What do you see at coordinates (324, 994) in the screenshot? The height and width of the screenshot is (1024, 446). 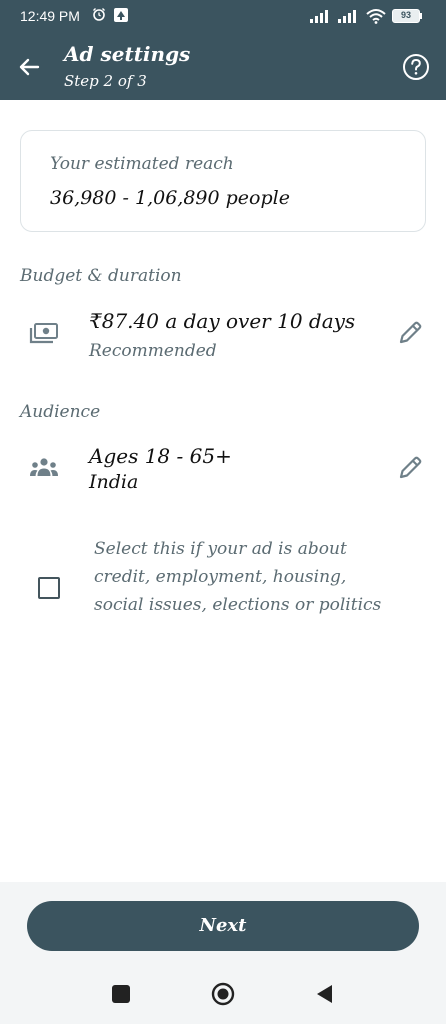 I see `nav-back-button` at bounding box center [324, 994].